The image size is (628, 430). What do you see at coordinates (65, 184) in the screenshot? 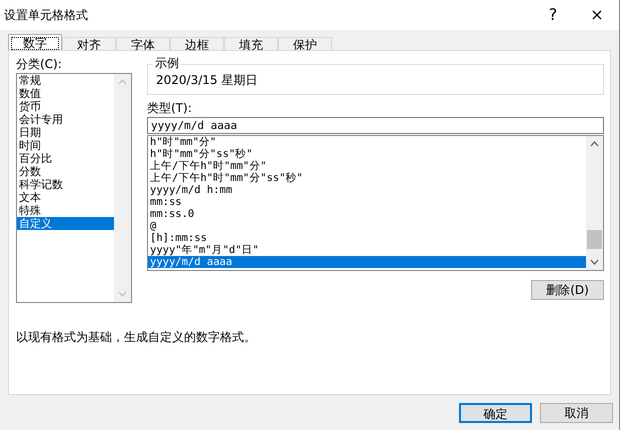
I see `list-item: 科学记数` at bounding box center [65, 184].